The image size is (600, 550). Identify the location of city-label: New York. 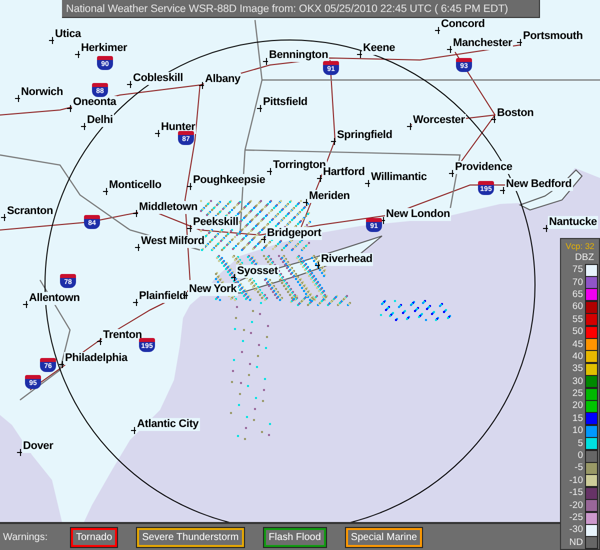
(213, 289).